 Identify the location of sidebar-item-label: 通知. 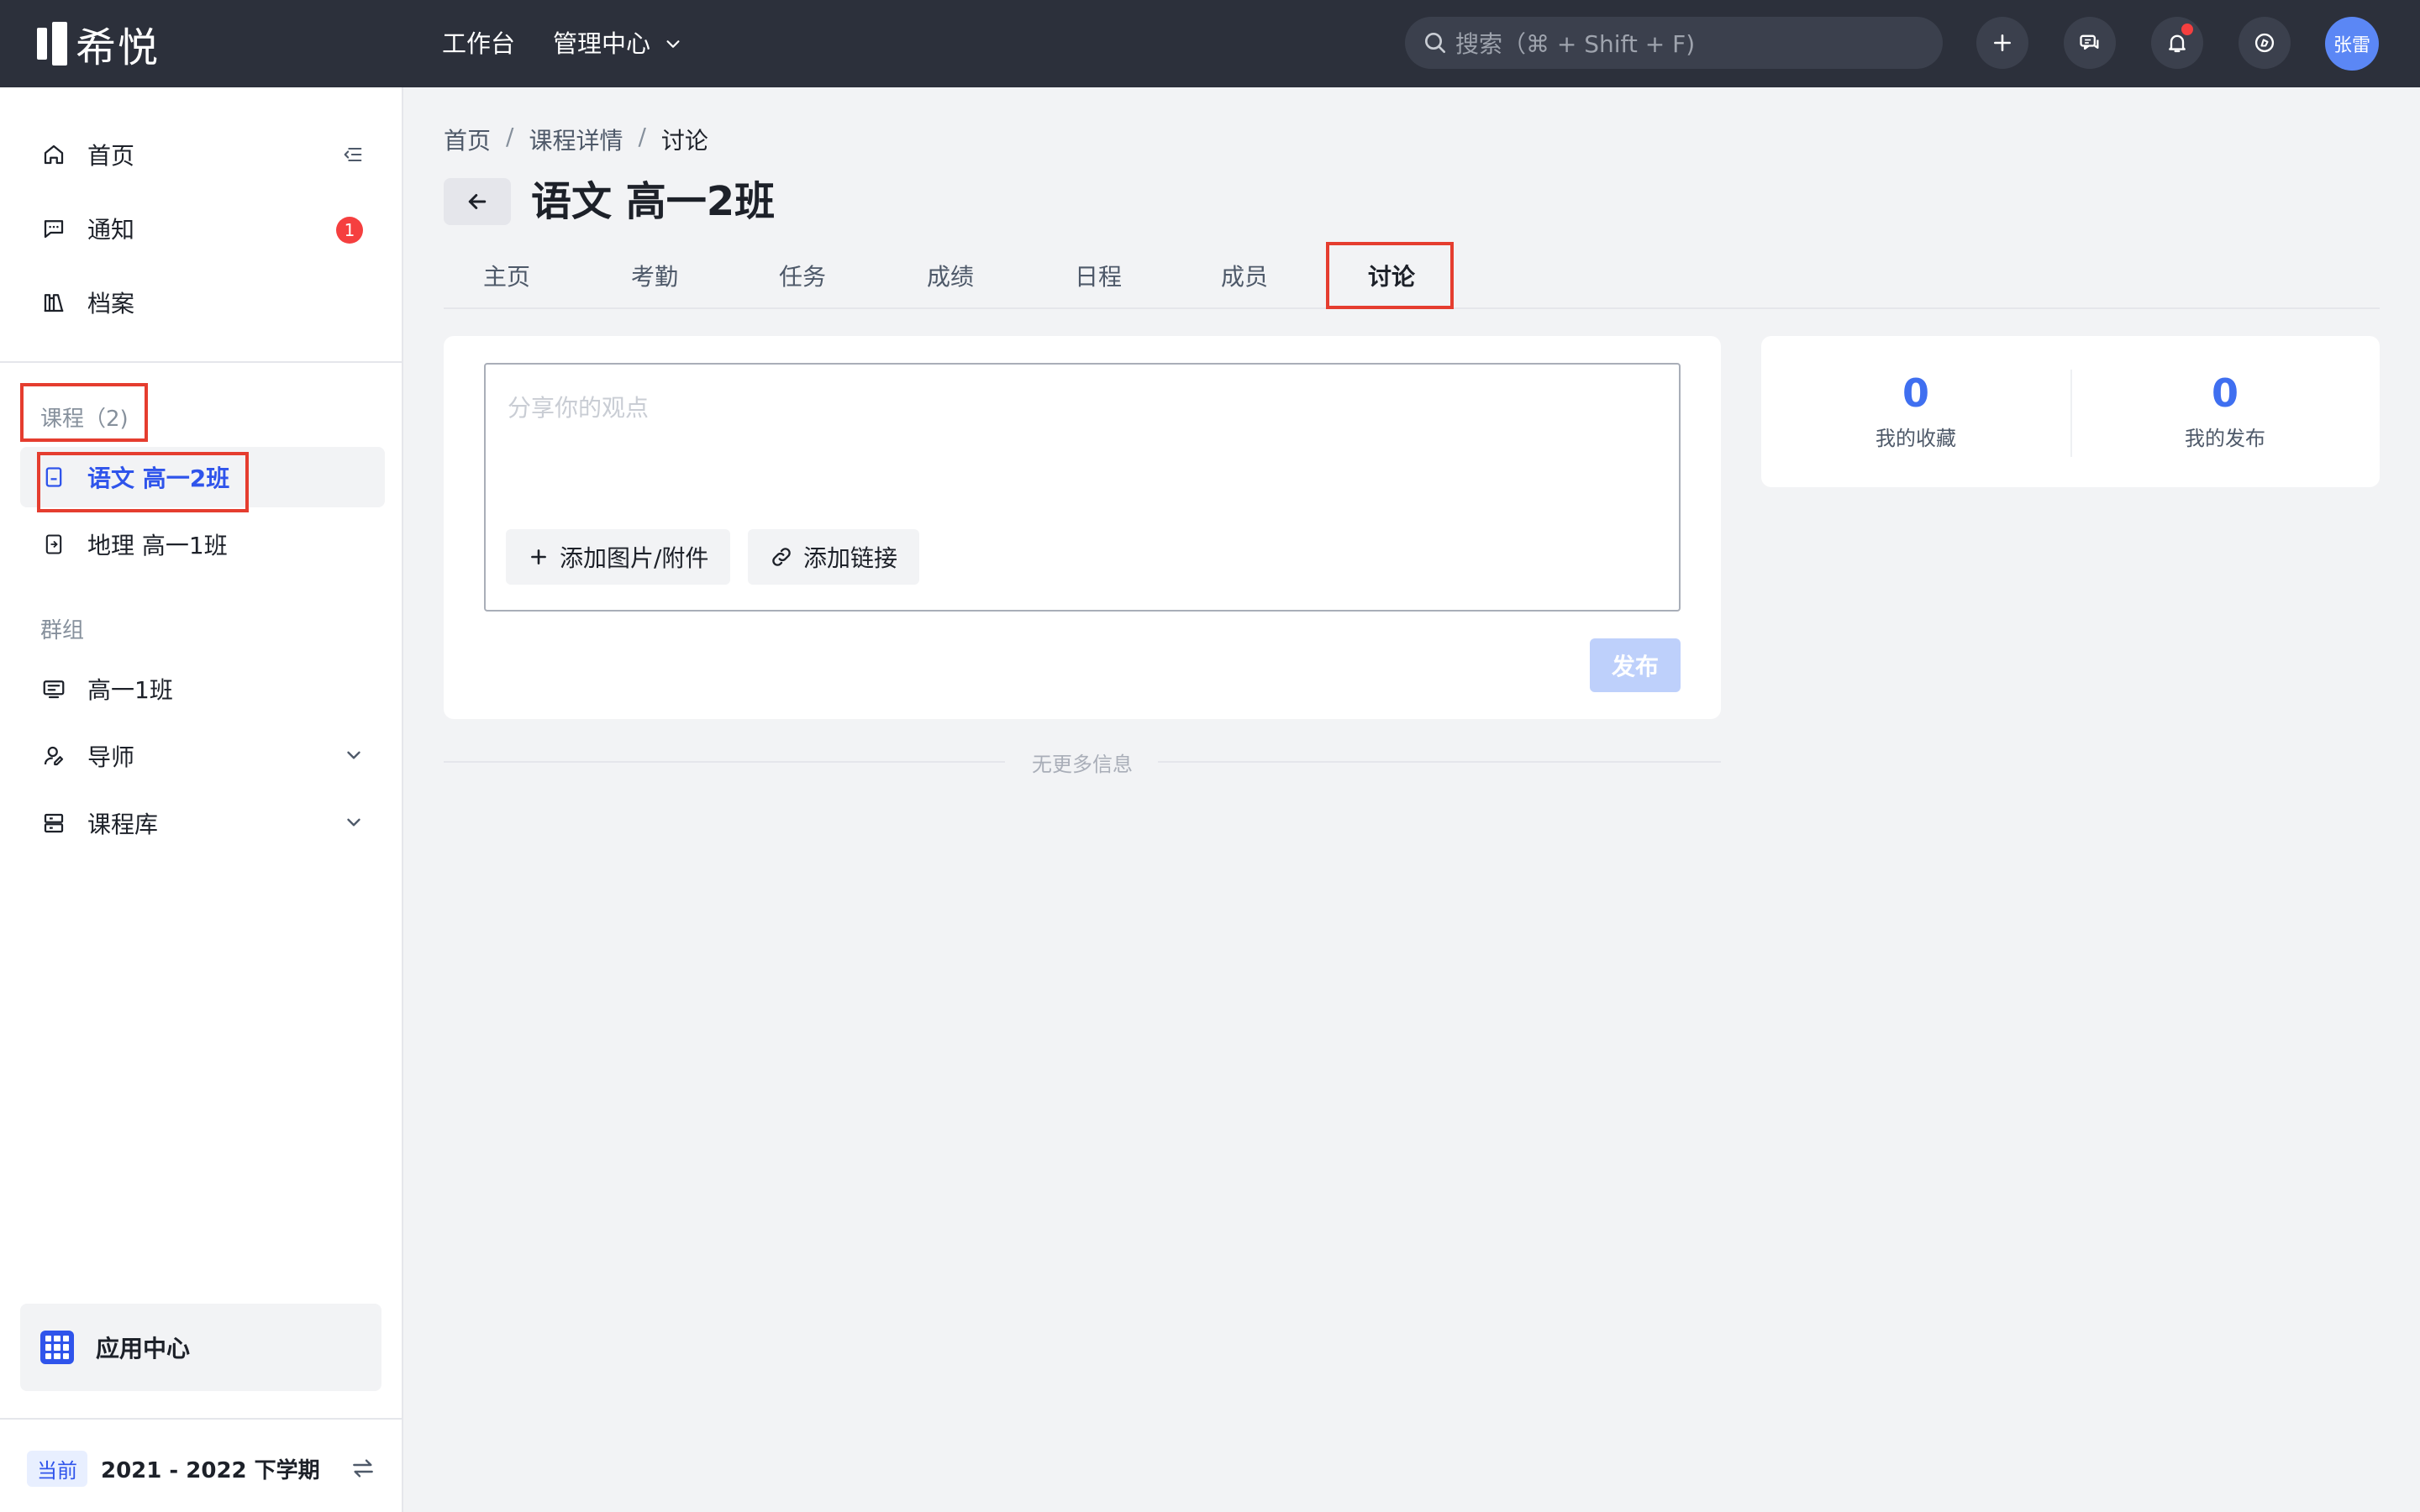
(111, 230).